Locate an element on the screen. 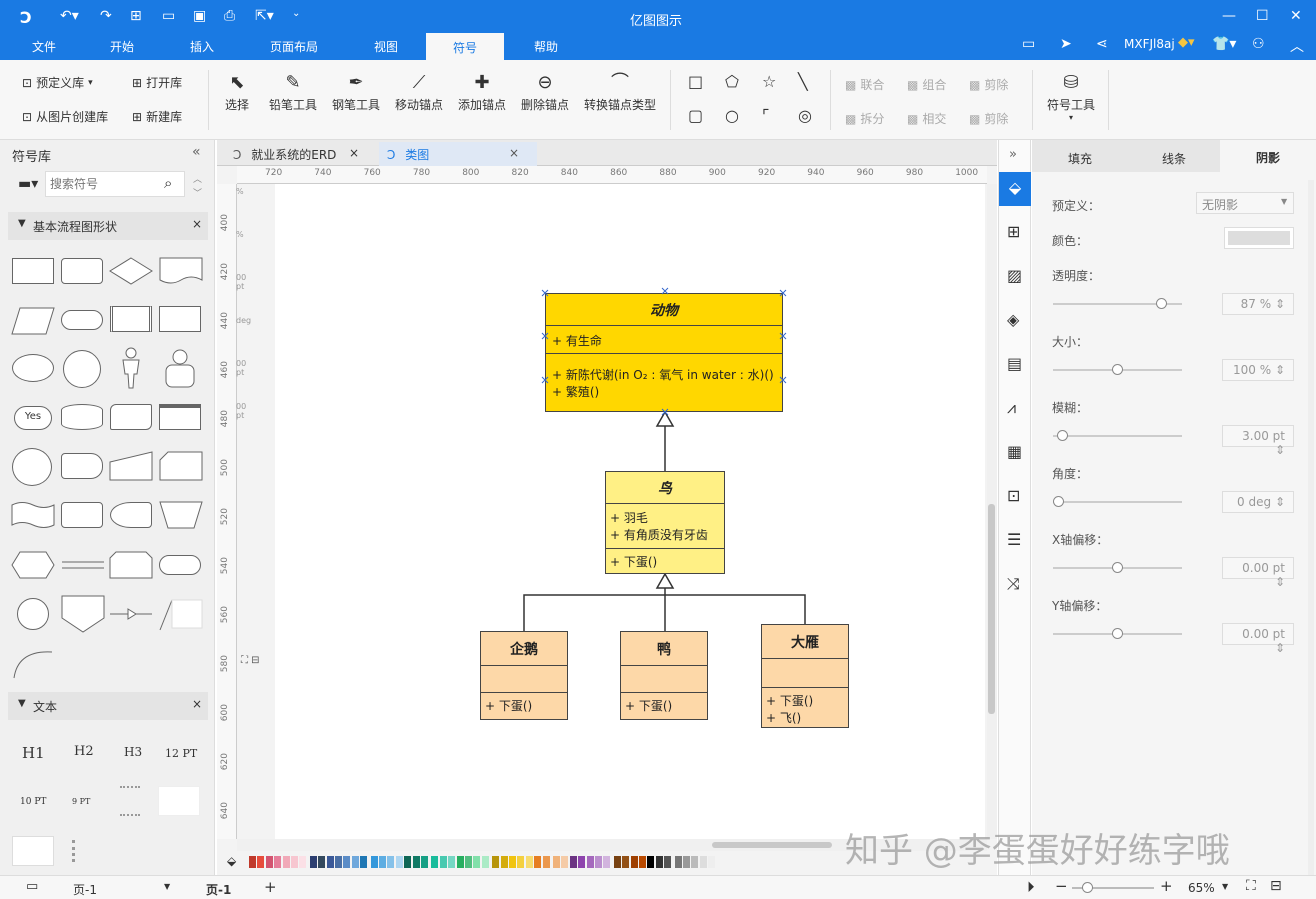 This screenshot has height=899, width=1316. open-library-button: ⊞ 打开库 is located at coordinates (157, 82).